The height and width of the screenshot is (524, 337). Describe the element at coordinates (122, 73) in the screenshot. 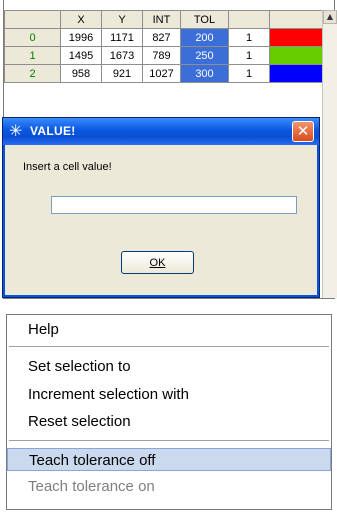

I see `cell-y: 921` at that location.